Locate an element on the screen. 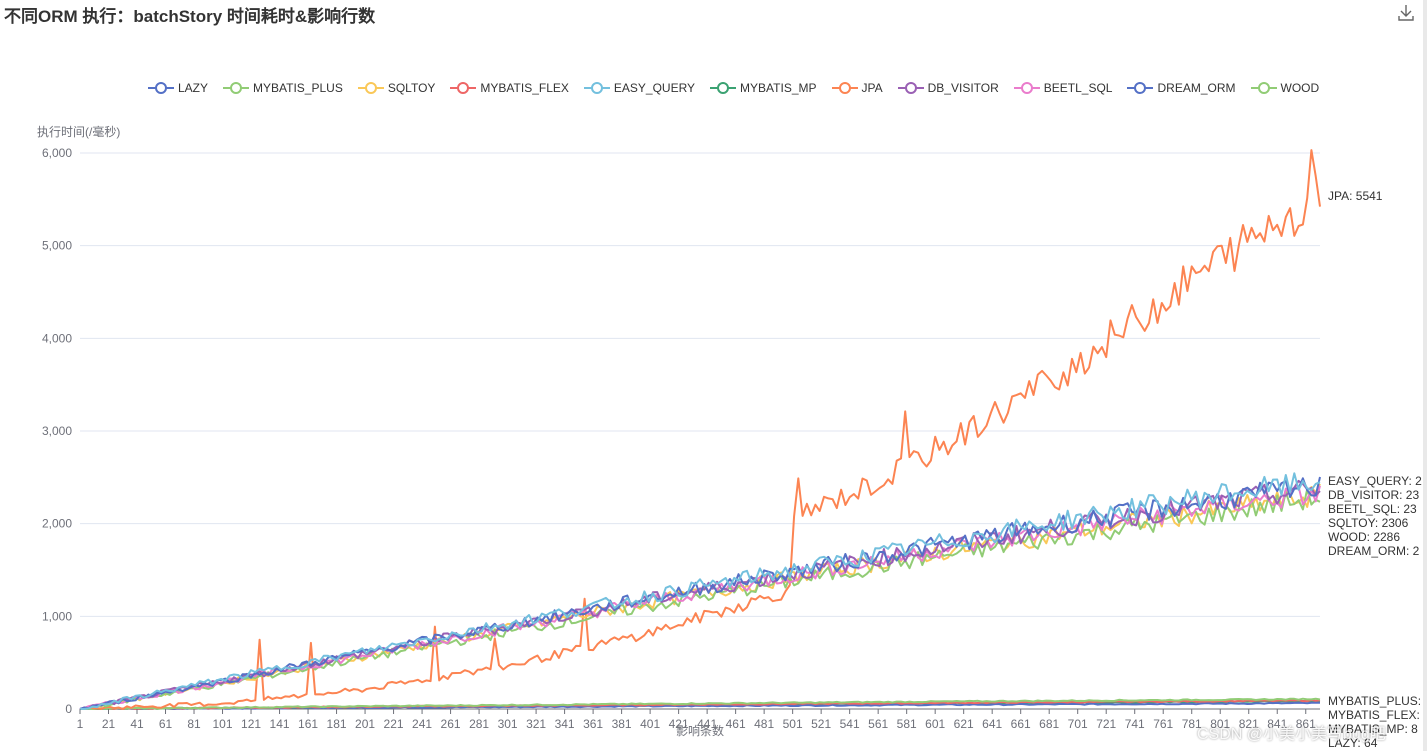  x-tick-label: 41 is located at coordinates (137, 724).